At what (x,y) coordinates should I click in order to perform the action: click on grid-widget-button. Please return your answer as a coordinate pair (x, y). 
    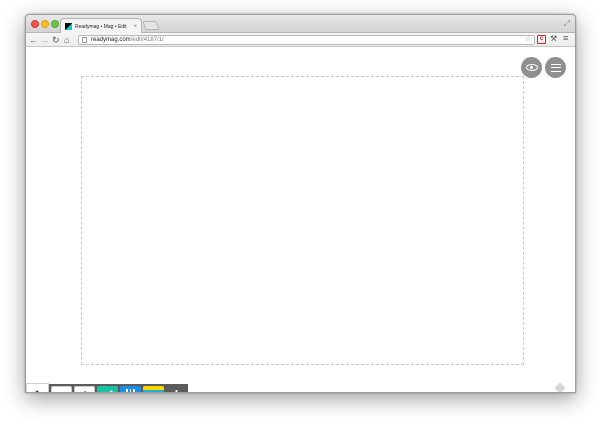
    Looking at the image, I should click on (130, 388).